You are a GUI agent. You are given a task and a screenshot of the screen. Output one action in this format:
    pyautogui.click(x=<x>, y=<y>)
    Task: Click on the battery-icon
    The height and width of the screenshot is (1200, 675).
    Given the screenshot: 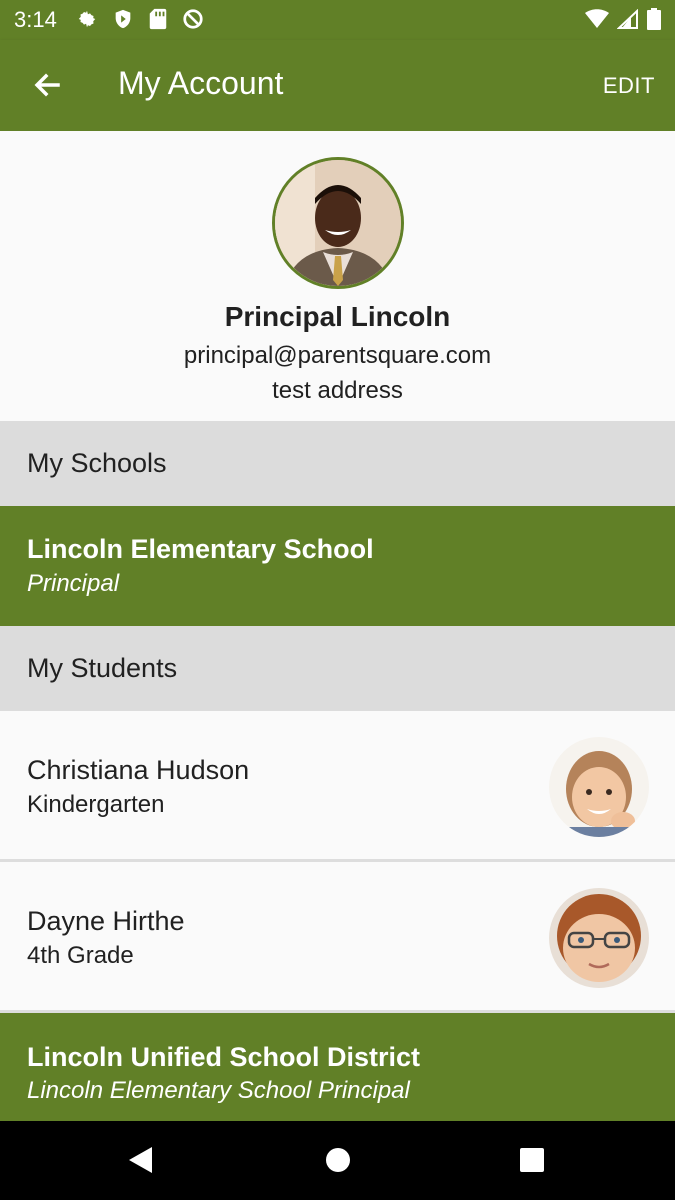 What is the action you would take?
    pyautogui.click(x=654, y=19)
    